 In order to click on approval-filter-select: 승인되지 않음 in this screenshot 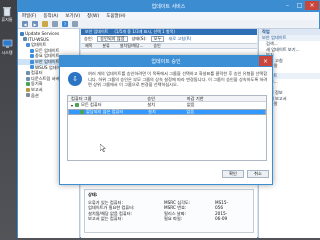, I will do `click(112, 39)`.